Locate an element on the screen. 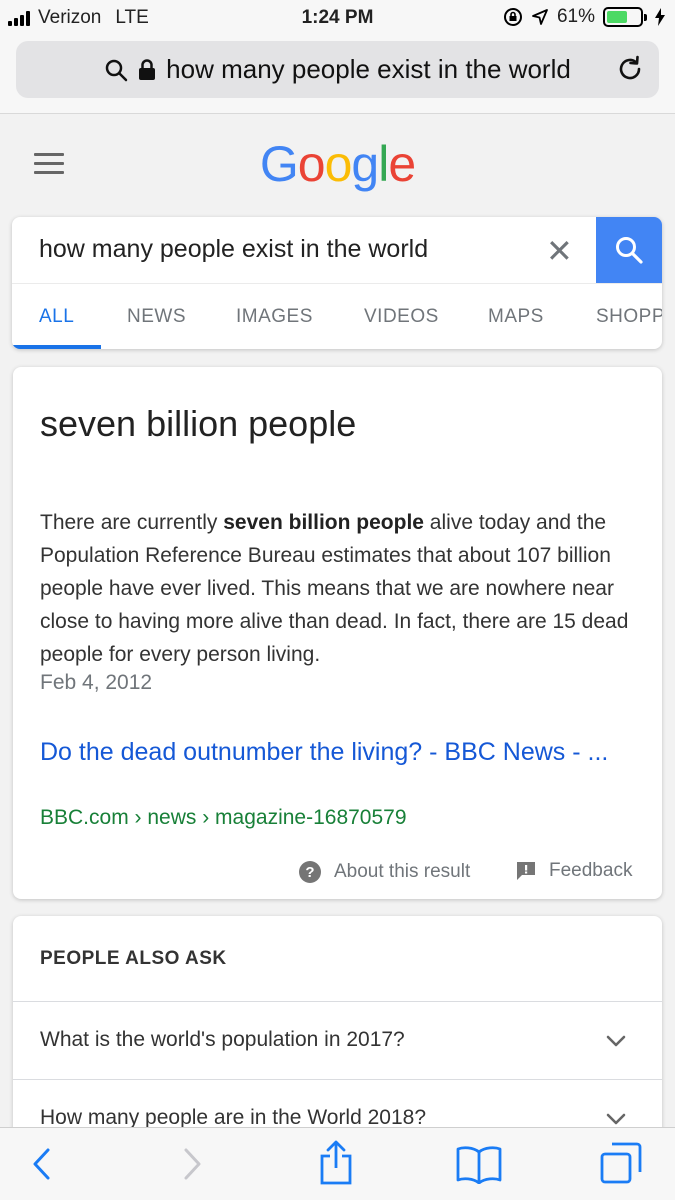  about-result-button: ? About this result is located at coordinates (384, 872).